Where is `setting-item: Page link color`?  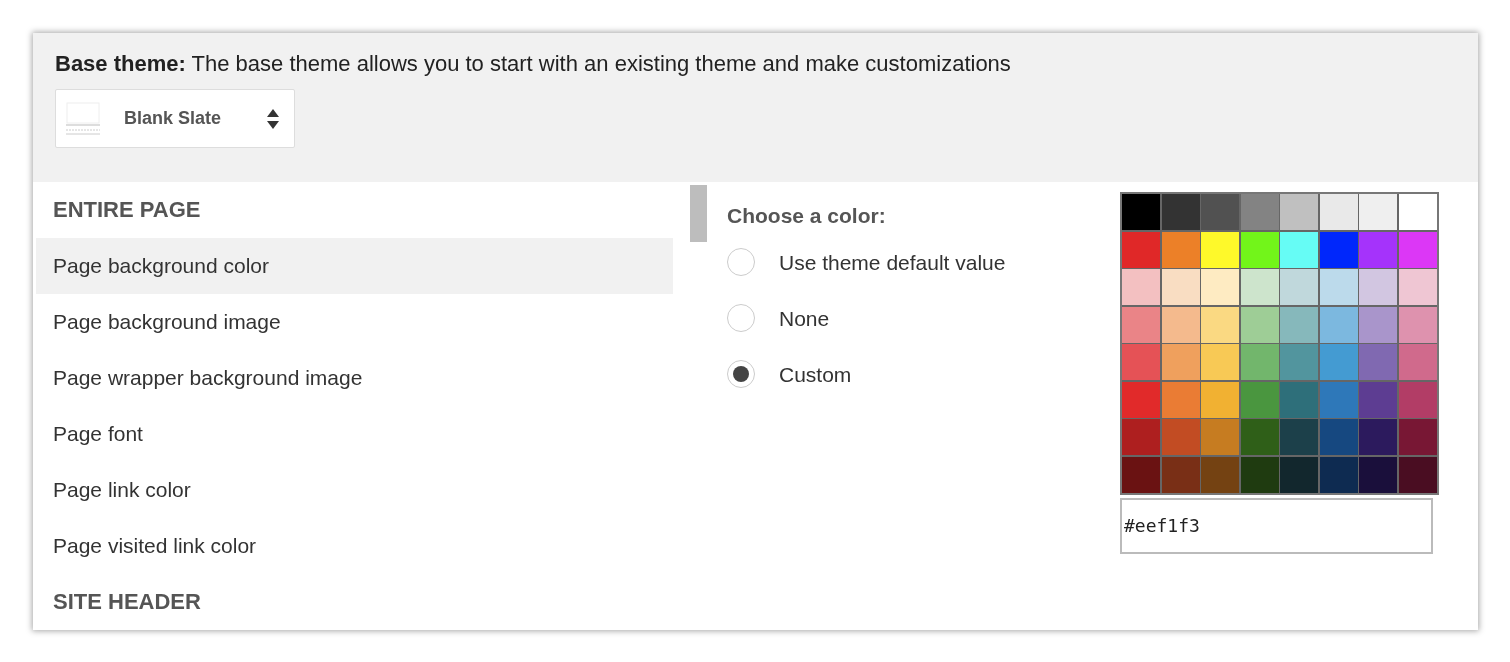 setting-item: Page link color is located at coordinates (354, 490).